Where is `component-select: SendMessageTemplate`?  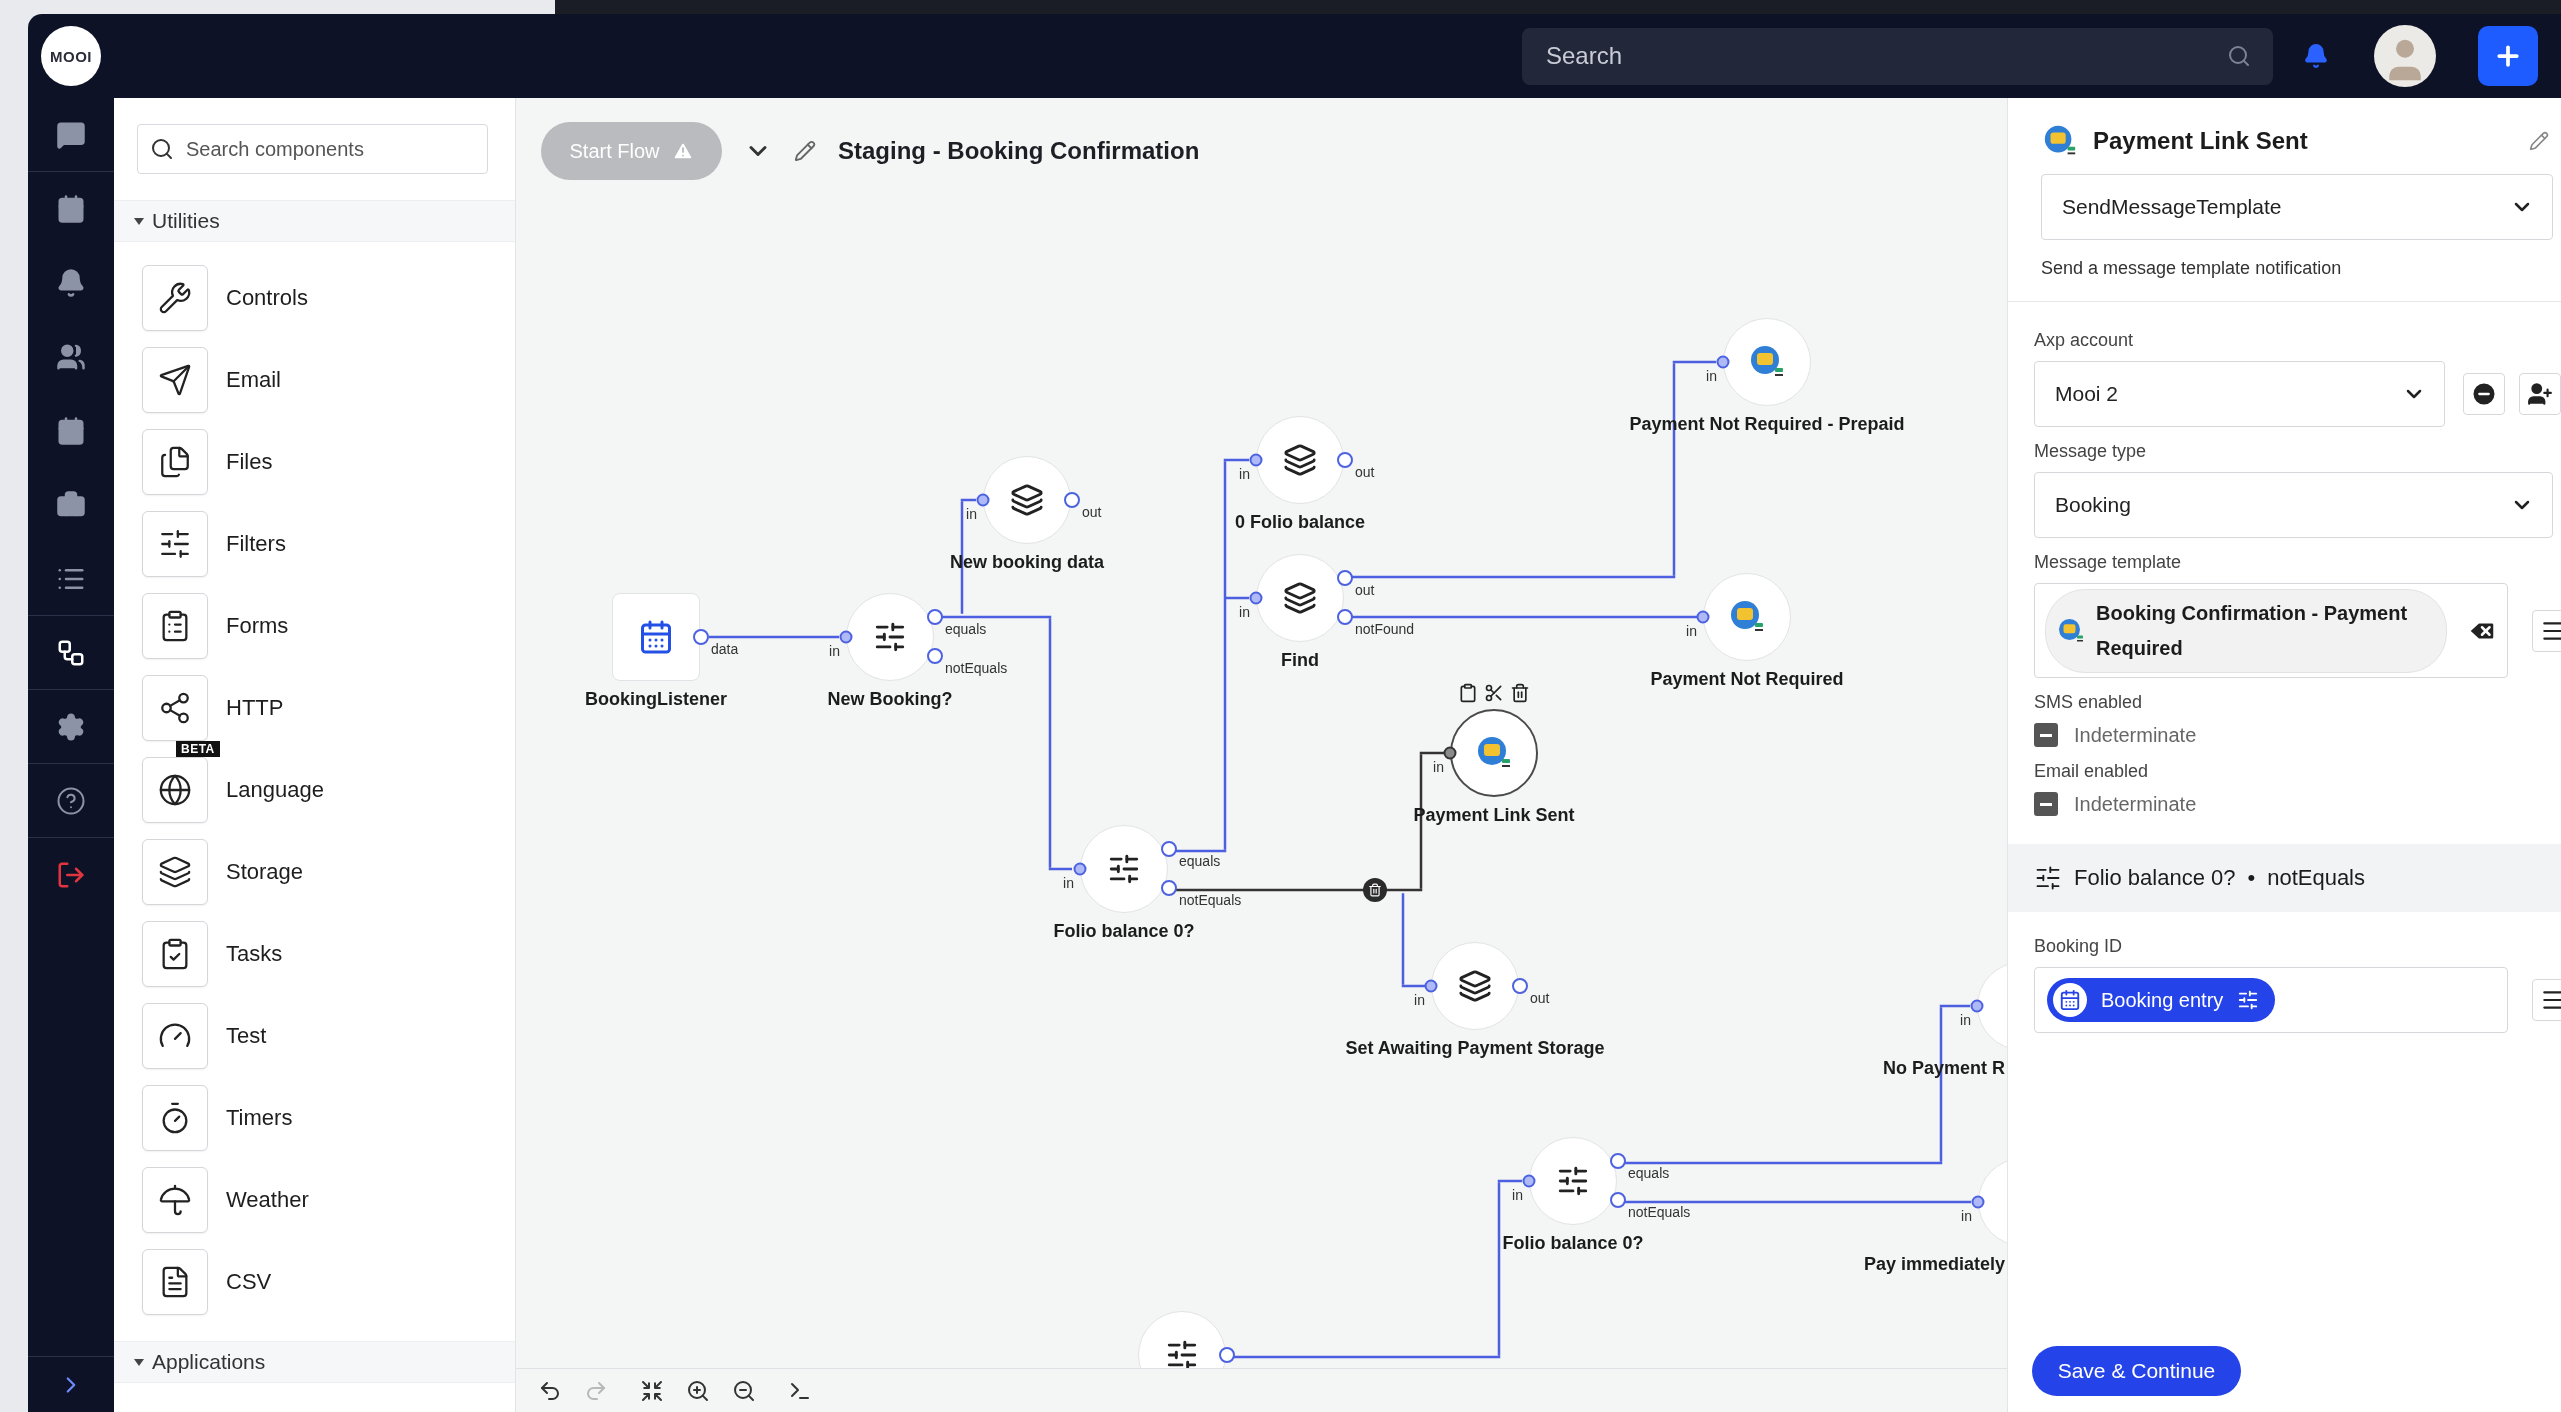
component-select: SendMessageTemplate is located at coordinates (2297, 207).